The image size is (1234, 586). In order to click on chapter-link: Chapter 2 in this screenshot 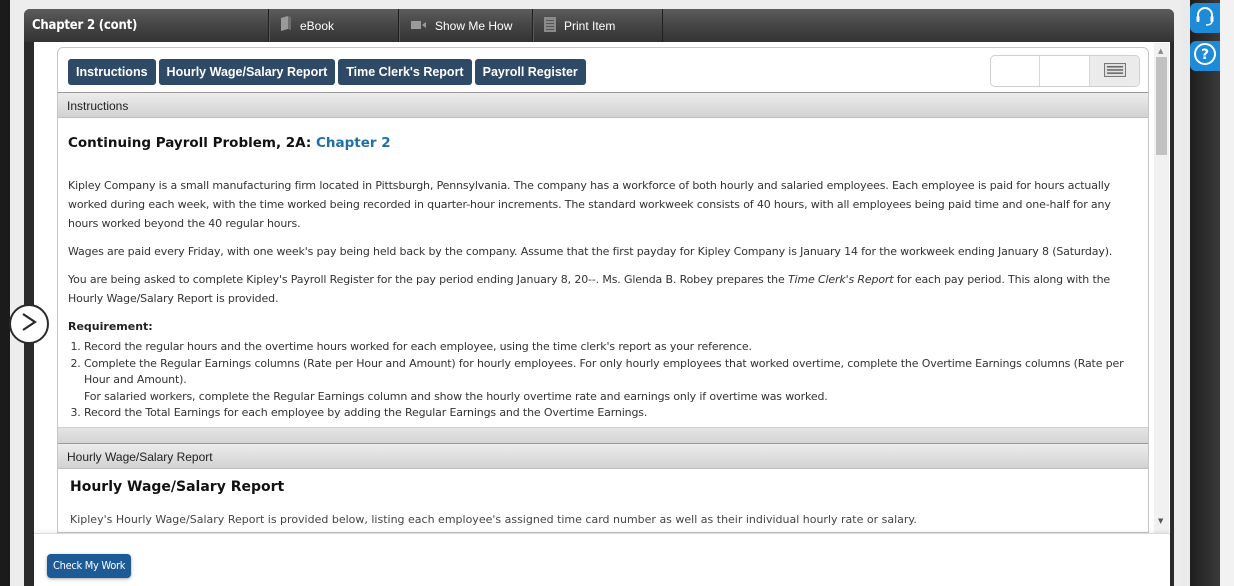, I will do `click(353, 143)`.